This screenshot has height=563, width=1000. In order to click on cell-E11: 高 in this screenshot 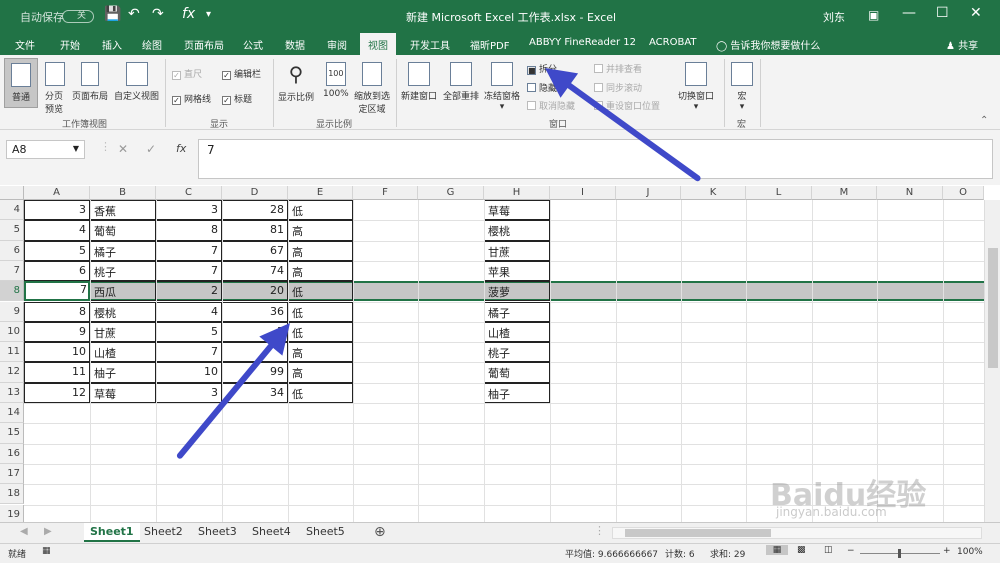, I will do `click(320, 352)`.